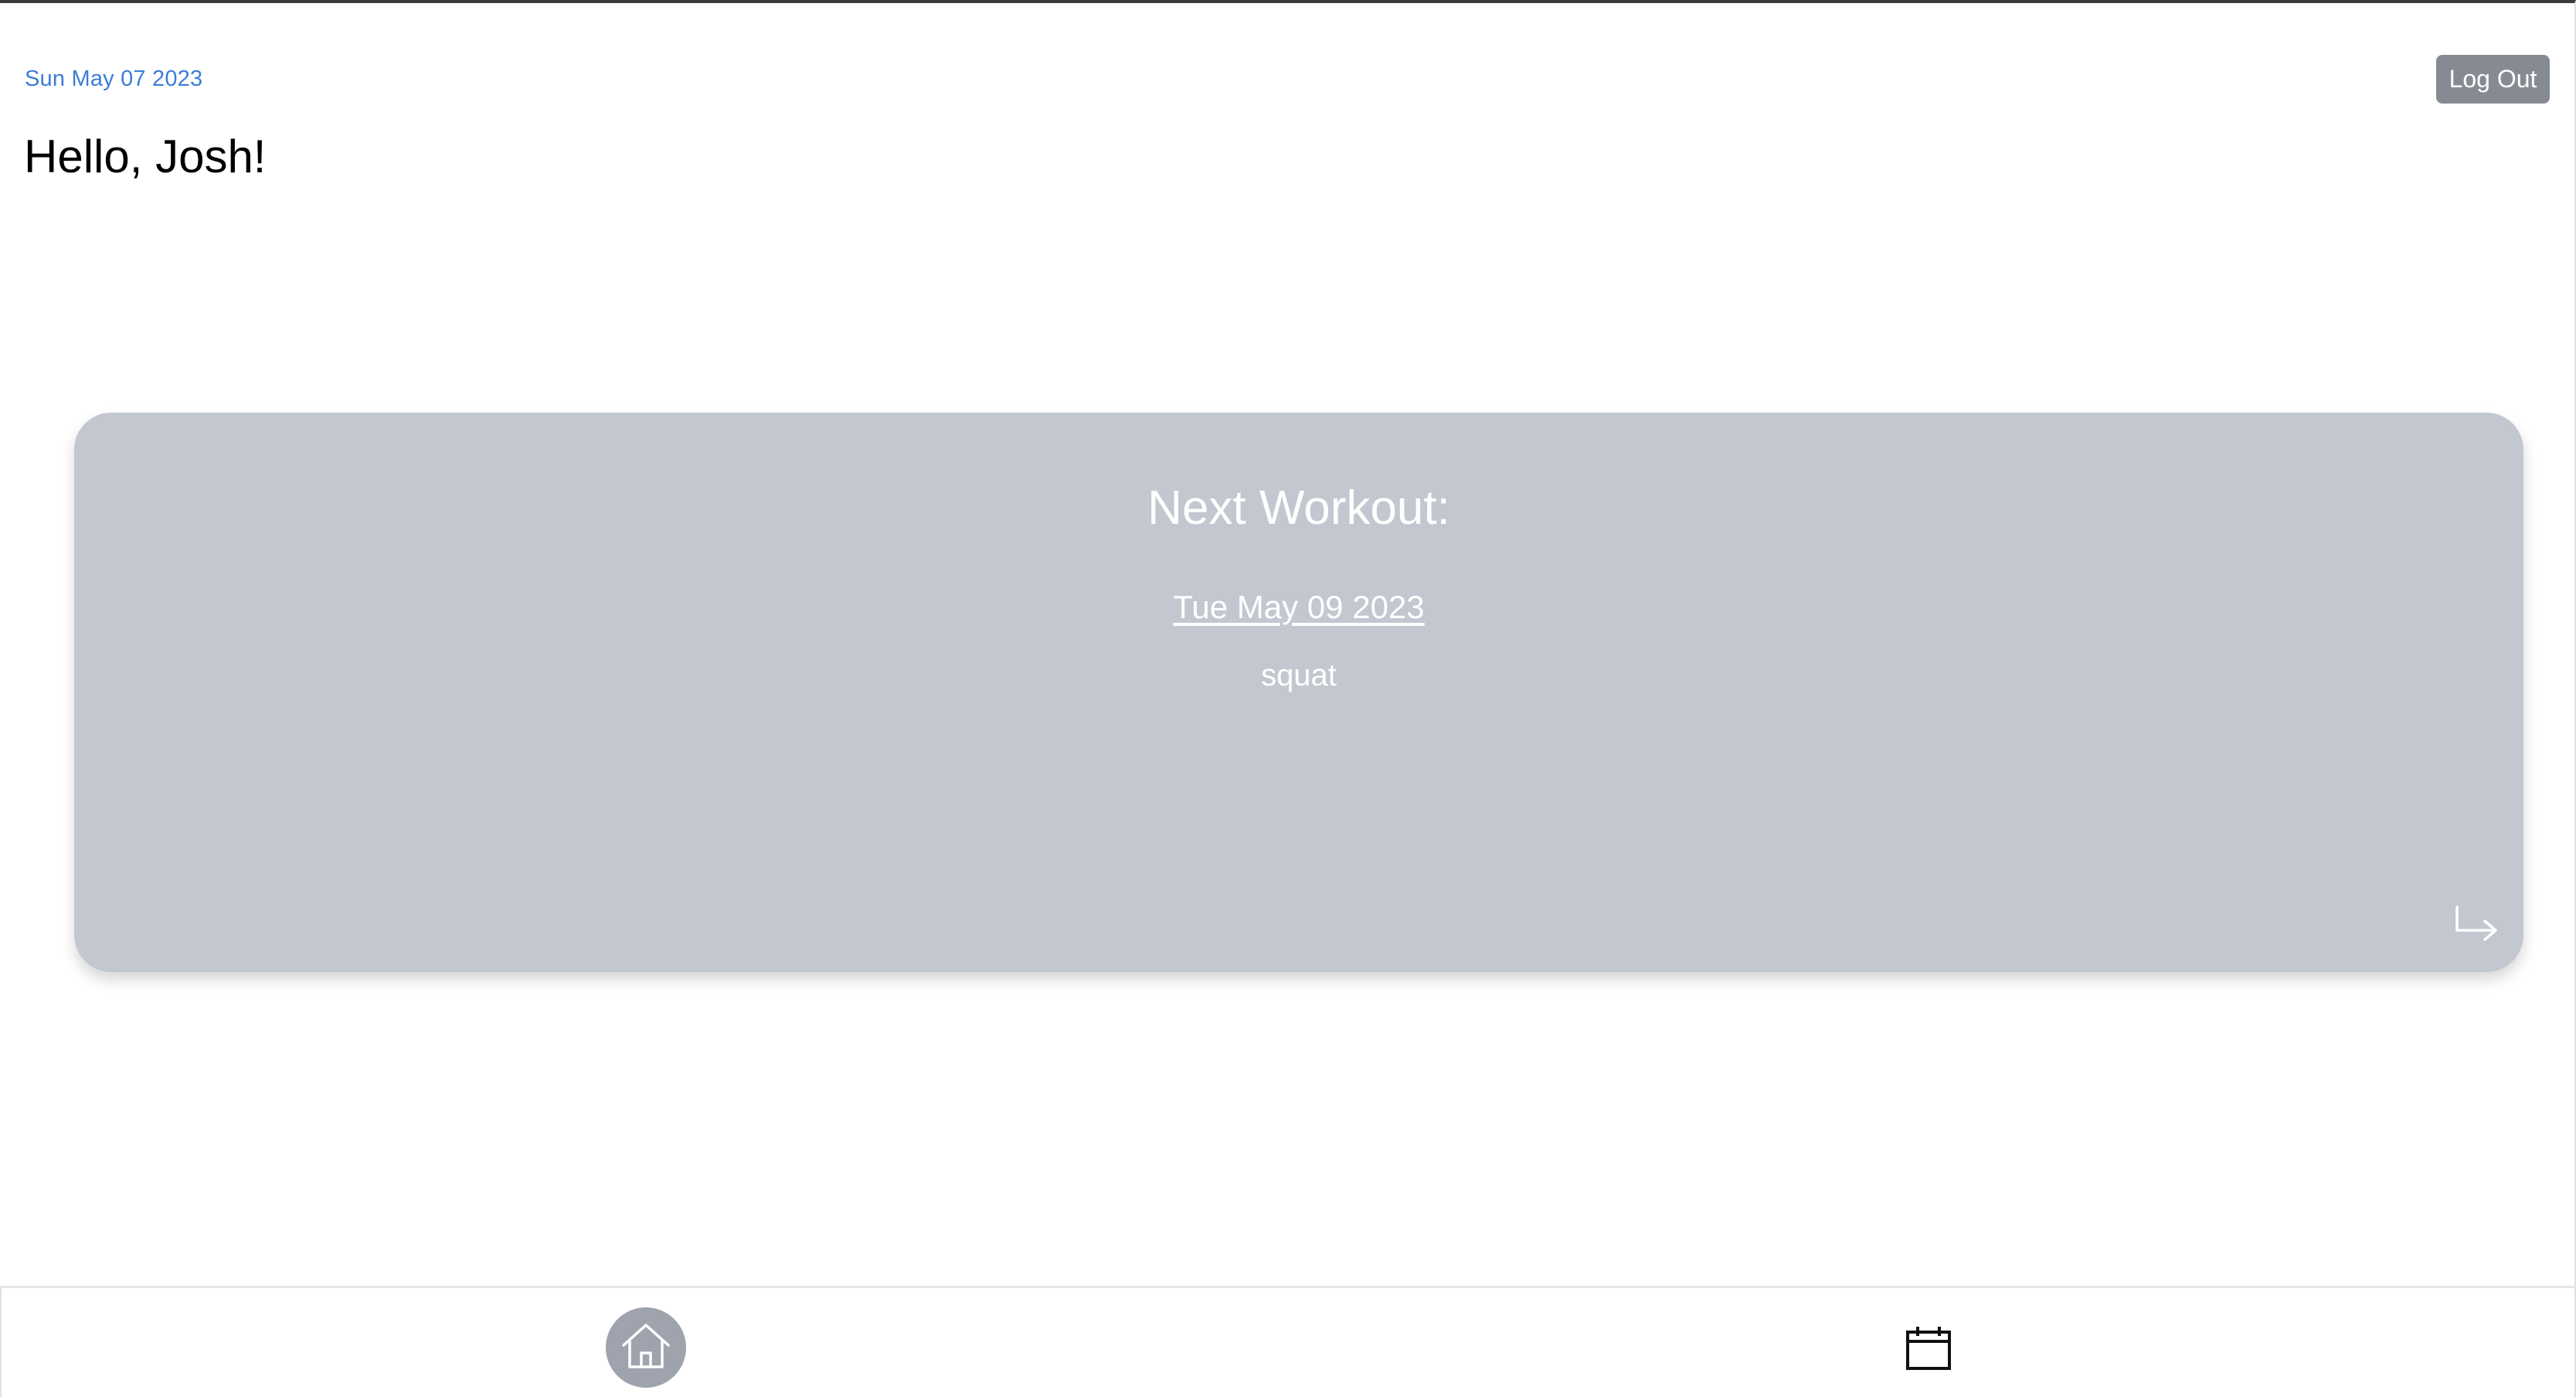 This screenshot has width=2576, height=1397. I want to click on next-workout-exercise: squat, so click(1299, 675).